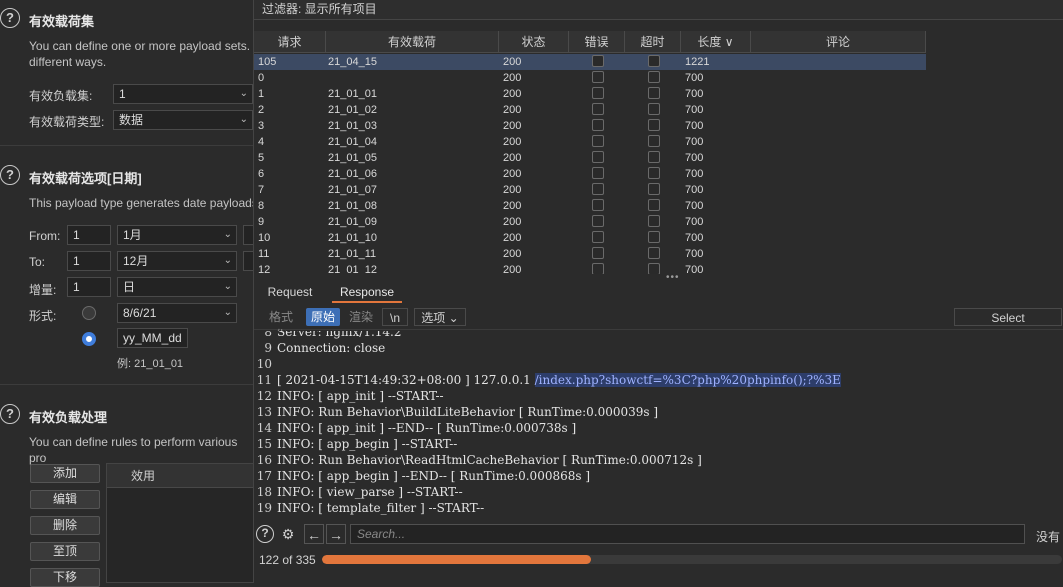 This screenshot has width=1063, height=587. Describe the element at coordinates (183, 120) in the screenshot. I see `payload-type-select: 数据 ⌄` at that location.